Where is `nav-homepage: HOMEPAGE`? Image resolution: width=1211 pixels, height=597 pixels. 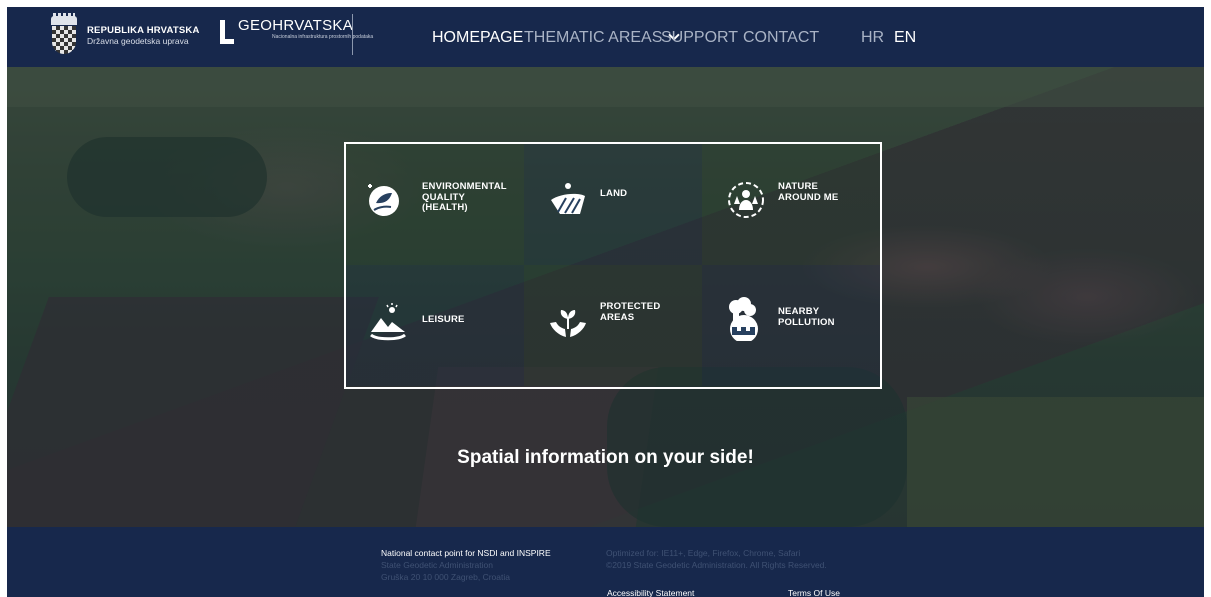
nav-homepage: HOMEPAGE is located at coordinates (477, 38).